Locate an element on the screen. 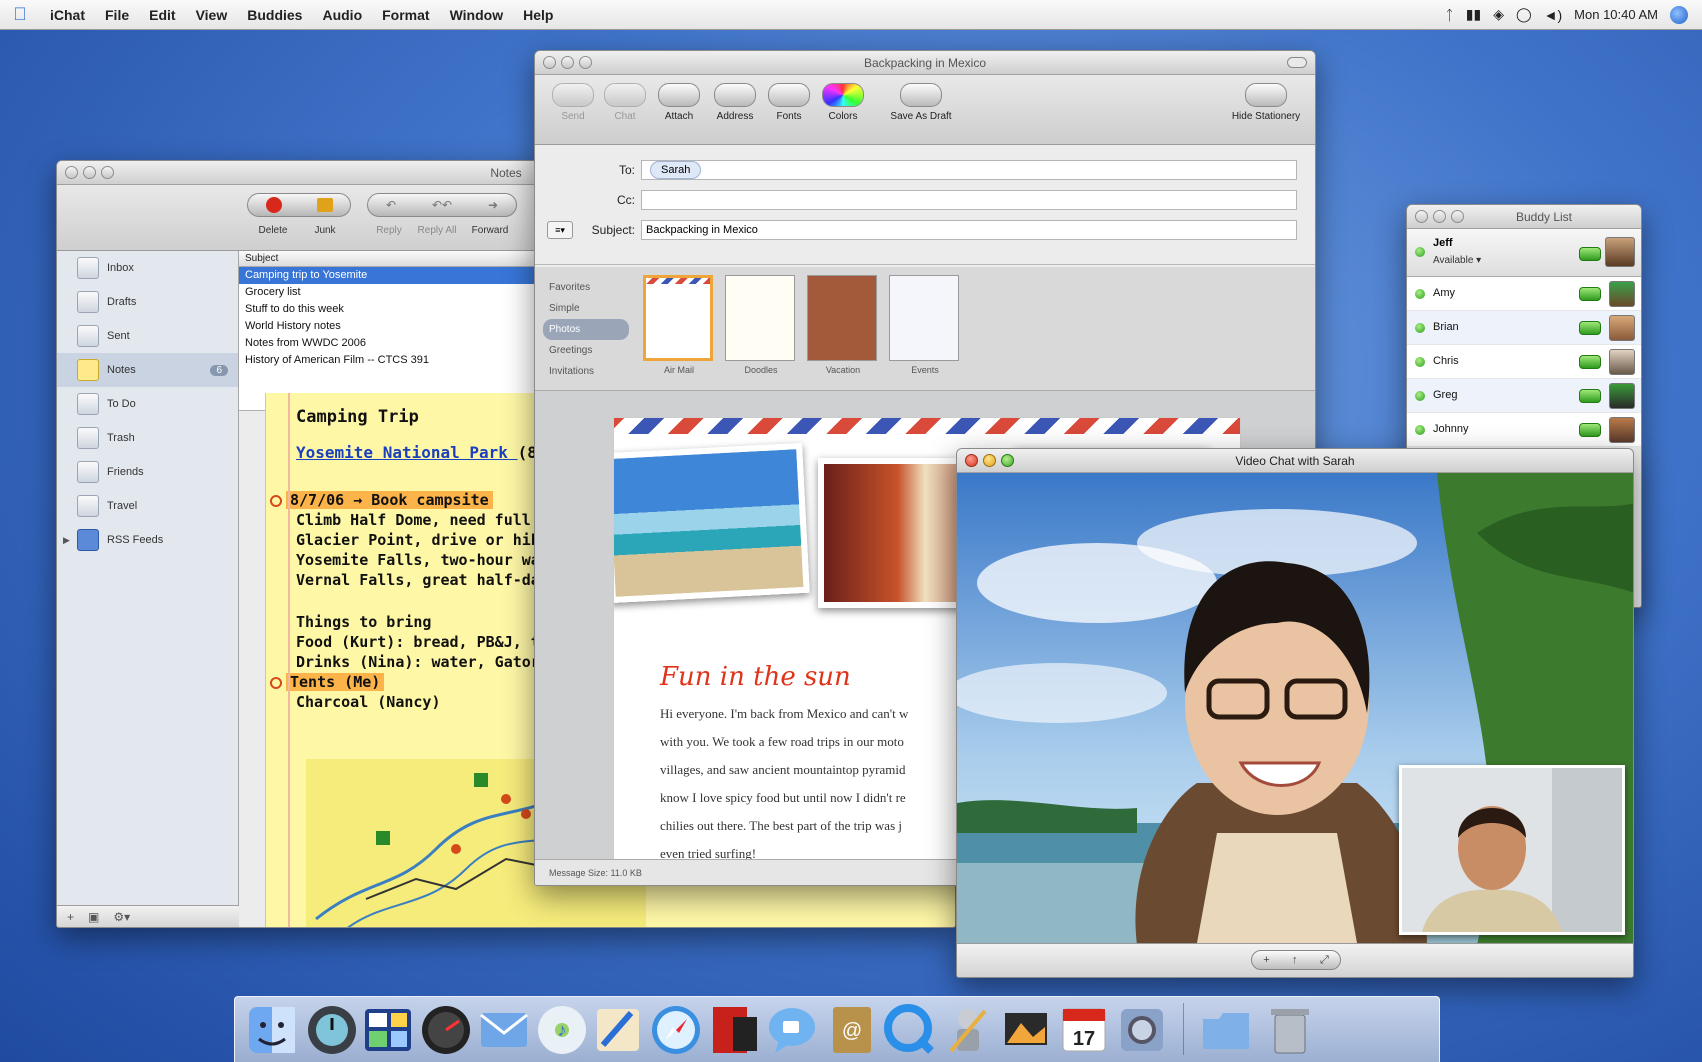 This screenshot has height=1062, width=1702. attach-button: Attach is located at coordinates (679, 102).